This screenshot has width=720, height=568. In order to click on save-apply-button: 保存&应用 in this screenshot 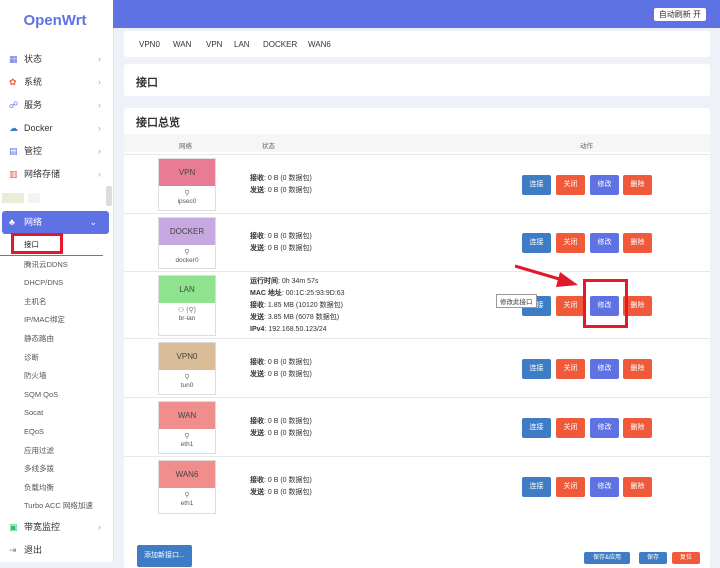, I will do `click(607, 558)`.